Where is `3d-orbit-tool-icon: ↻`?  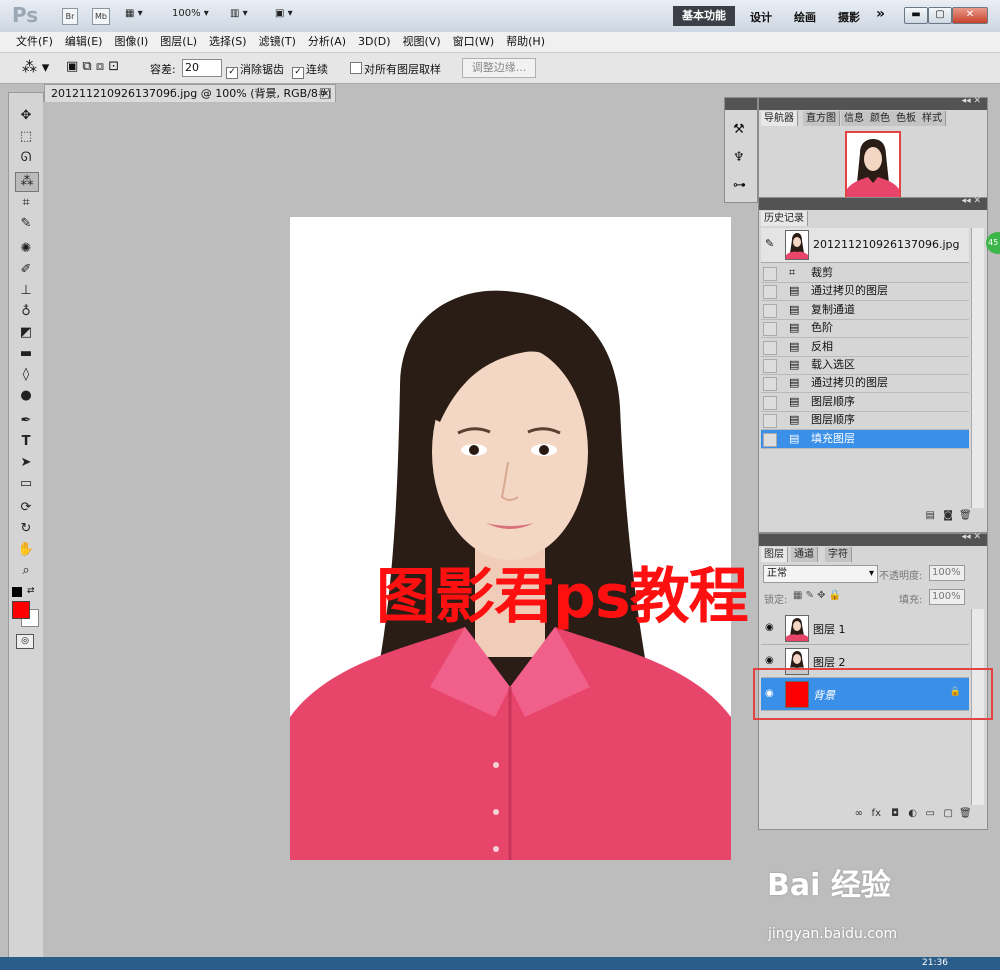 3d-orbit-tool-icon: ↻ is located at coordinates (26, 529).